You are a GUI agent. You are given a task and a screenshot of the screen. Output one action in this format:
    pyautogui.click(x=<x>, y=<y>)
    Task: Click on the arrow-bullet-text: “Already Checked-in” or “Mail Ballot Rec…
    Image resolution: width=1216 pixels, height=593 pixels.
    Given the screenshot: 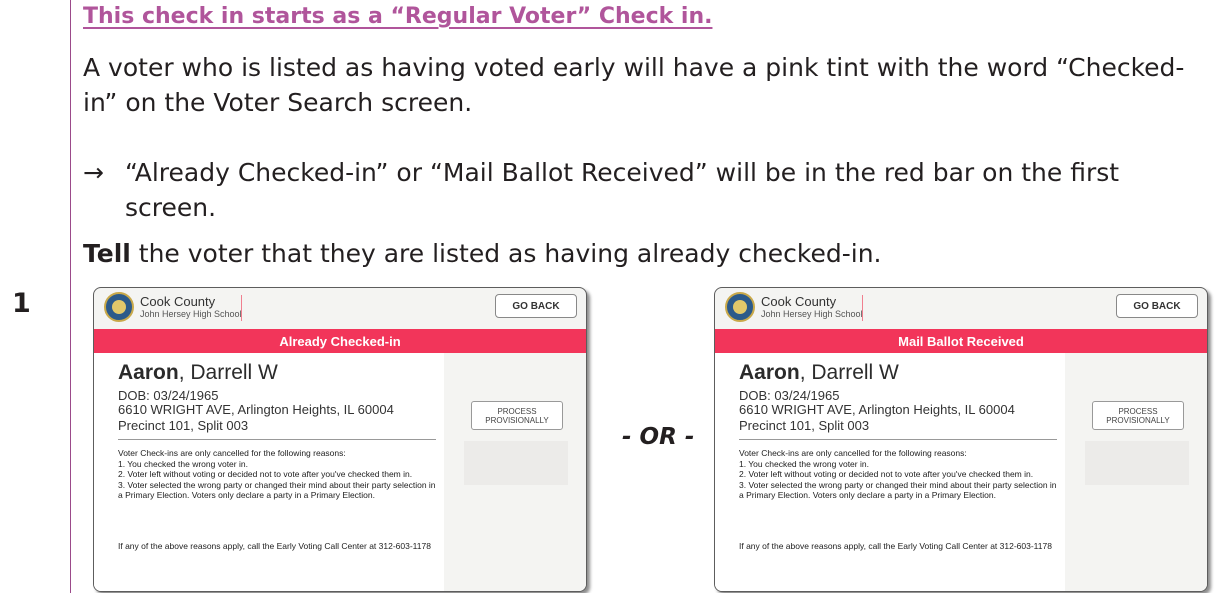 What is the action you would take?
    pyautogui.click(x=622, y=190)
    